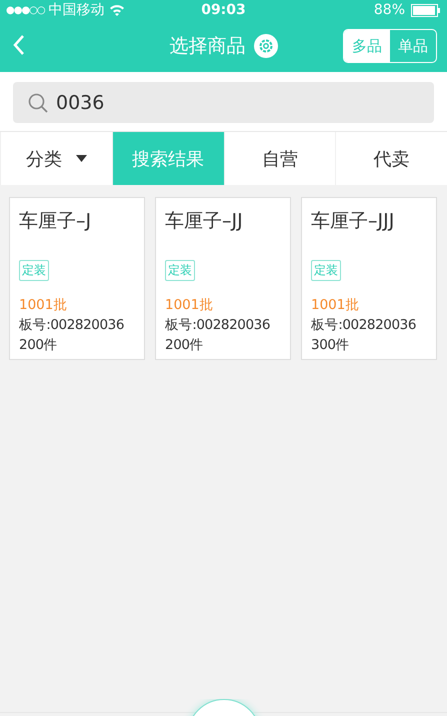 The height and width of the screenshot is (716, 447). Describe the element at coordinates (77, 278) in the screenshot. I see `product-card: 车厘子–J 定装 1001批 板号:002820036 200件` at that location.